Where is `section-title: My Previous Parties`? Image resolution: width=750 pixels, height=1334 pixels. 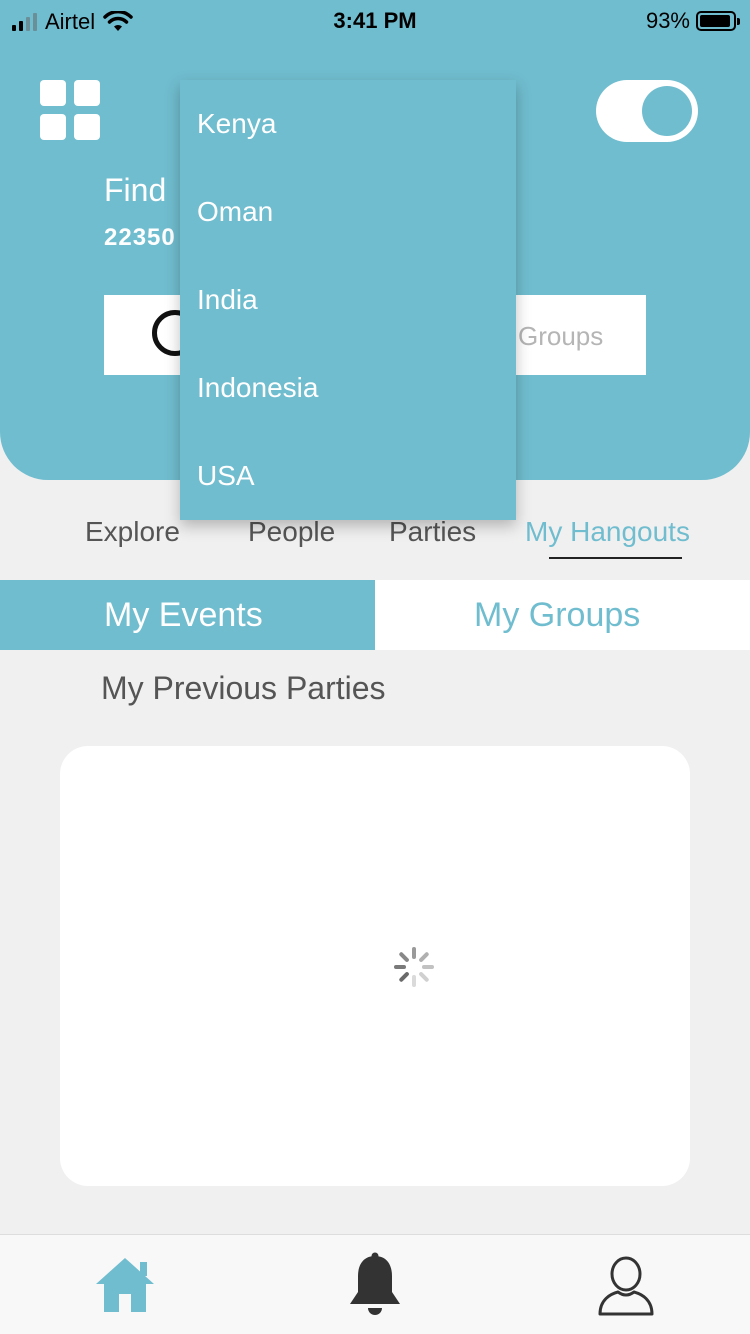
section-title: My Previous Parties is located at coordinates (243, 688).